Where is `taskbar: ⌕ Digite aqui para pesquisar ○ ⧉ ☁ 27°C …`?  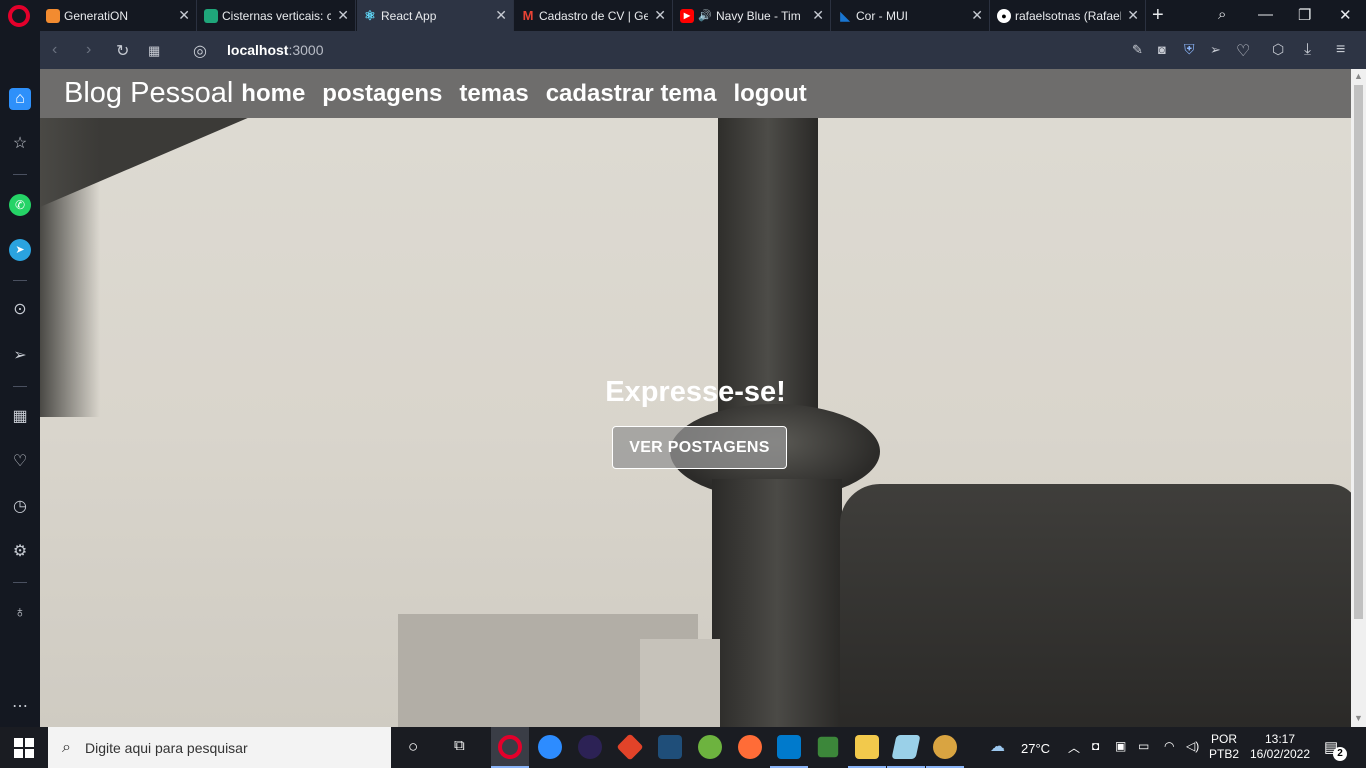
taskbar: ⌕ Digite aqui para pesquisar ○ ⧉ ☁ 27°C … is located at coordinates (683, 747).